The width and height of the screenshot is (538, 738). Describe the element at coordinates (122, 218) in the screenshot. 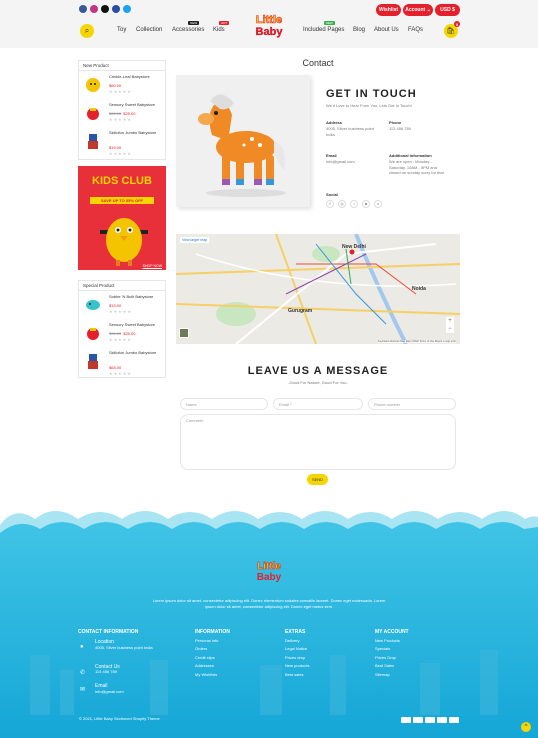

I see `kids-club-banner: KIDS CLUB SAVE UP TO 35% OFF SHOP NOW` at that location.